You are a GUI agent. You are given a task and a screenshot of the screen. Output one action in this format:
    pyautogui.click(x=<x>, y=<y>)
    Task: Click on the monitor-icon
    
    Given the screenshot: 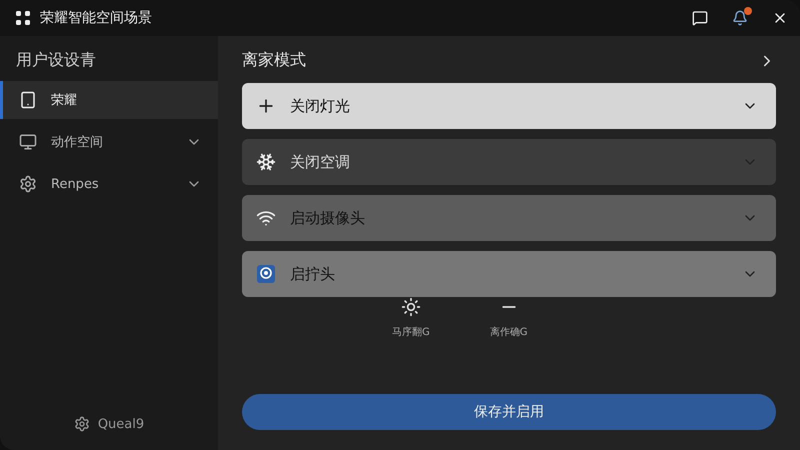 What is the action you would take?
    pyautogui.click(x=28, y=142)
    